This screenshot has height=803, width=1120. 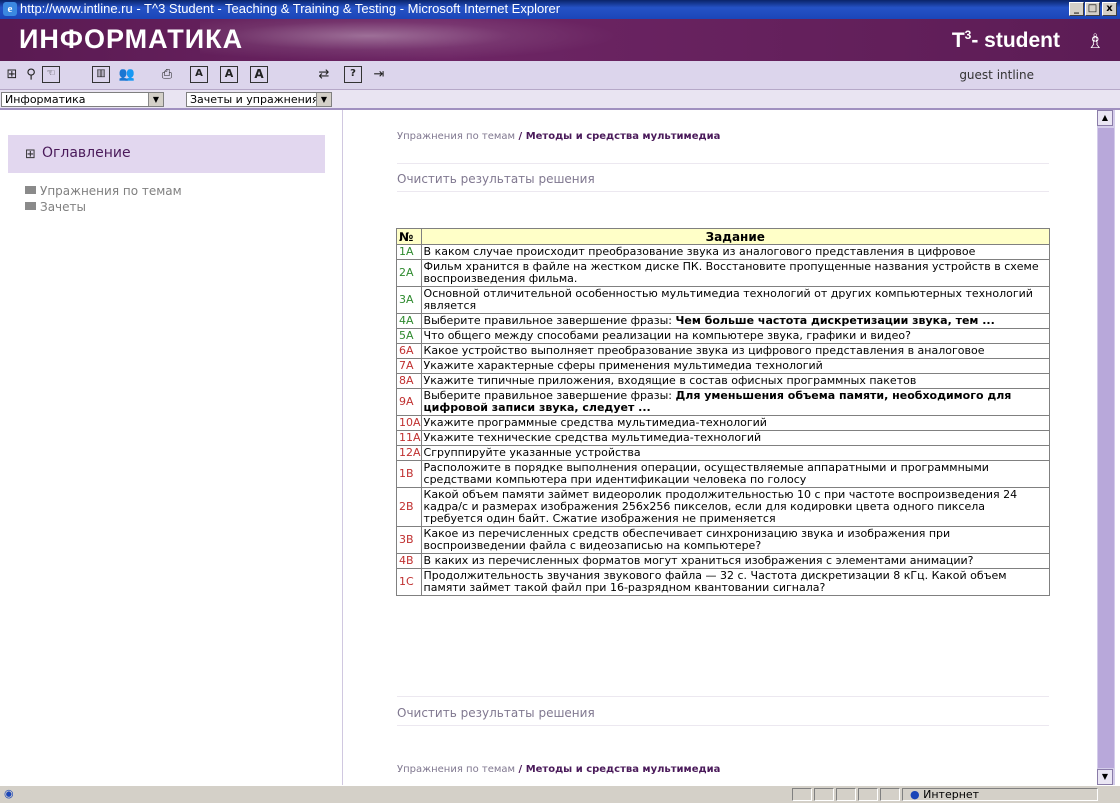 What do you see at coordinates (409, 336) in the screenshot?
I see `task-number: 5А` at bounding box center [409, 336].